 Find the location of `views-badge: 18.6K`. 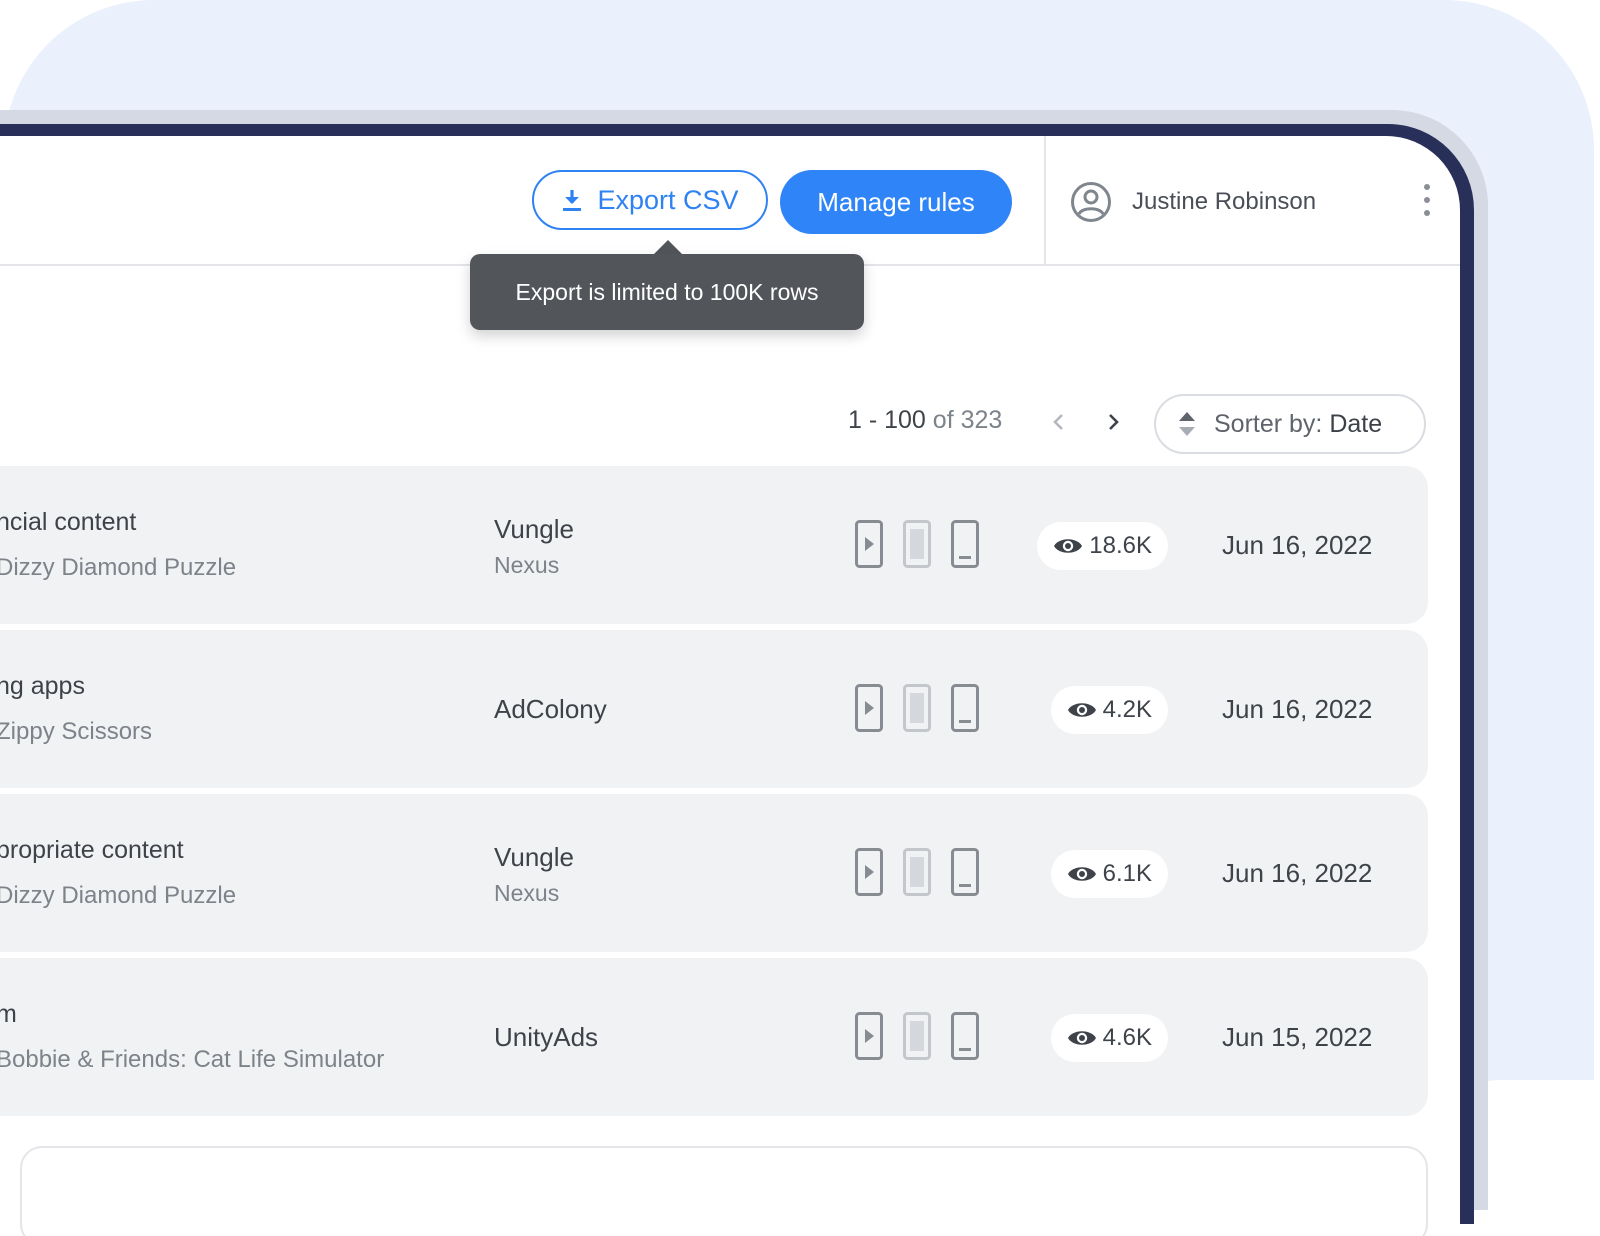

views-badge: 18.6K is located at coordinates (1102, 546).